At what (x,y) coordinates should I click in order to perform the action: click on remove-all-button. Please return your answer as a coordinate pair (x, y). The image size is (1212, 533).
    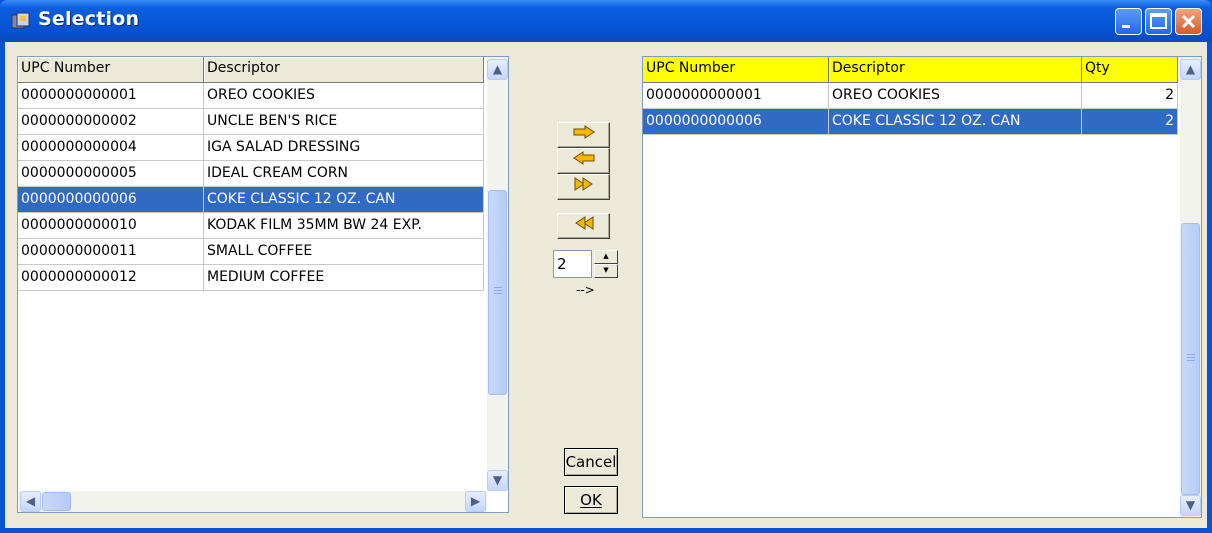
    Looking at the image, I should click on (583, 226).